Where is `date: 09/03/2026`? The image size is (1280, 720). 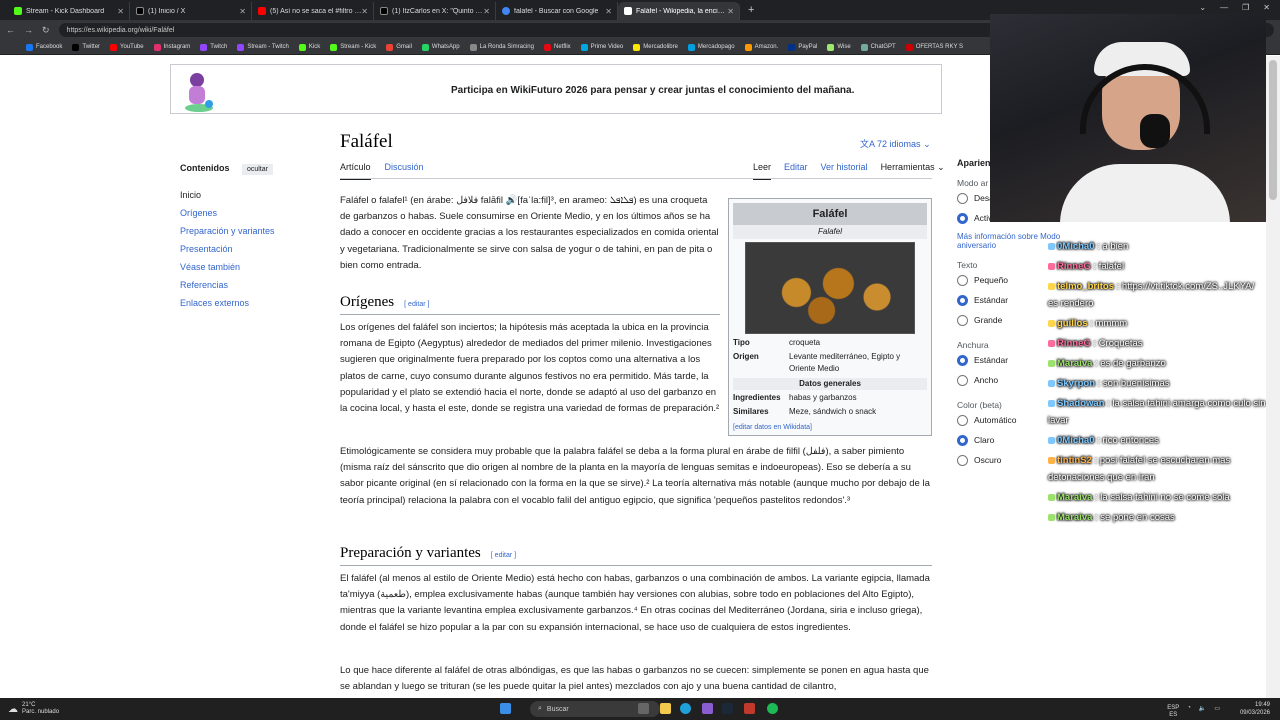 date: 09/03/2026 is located at coordinates (1254, 713).